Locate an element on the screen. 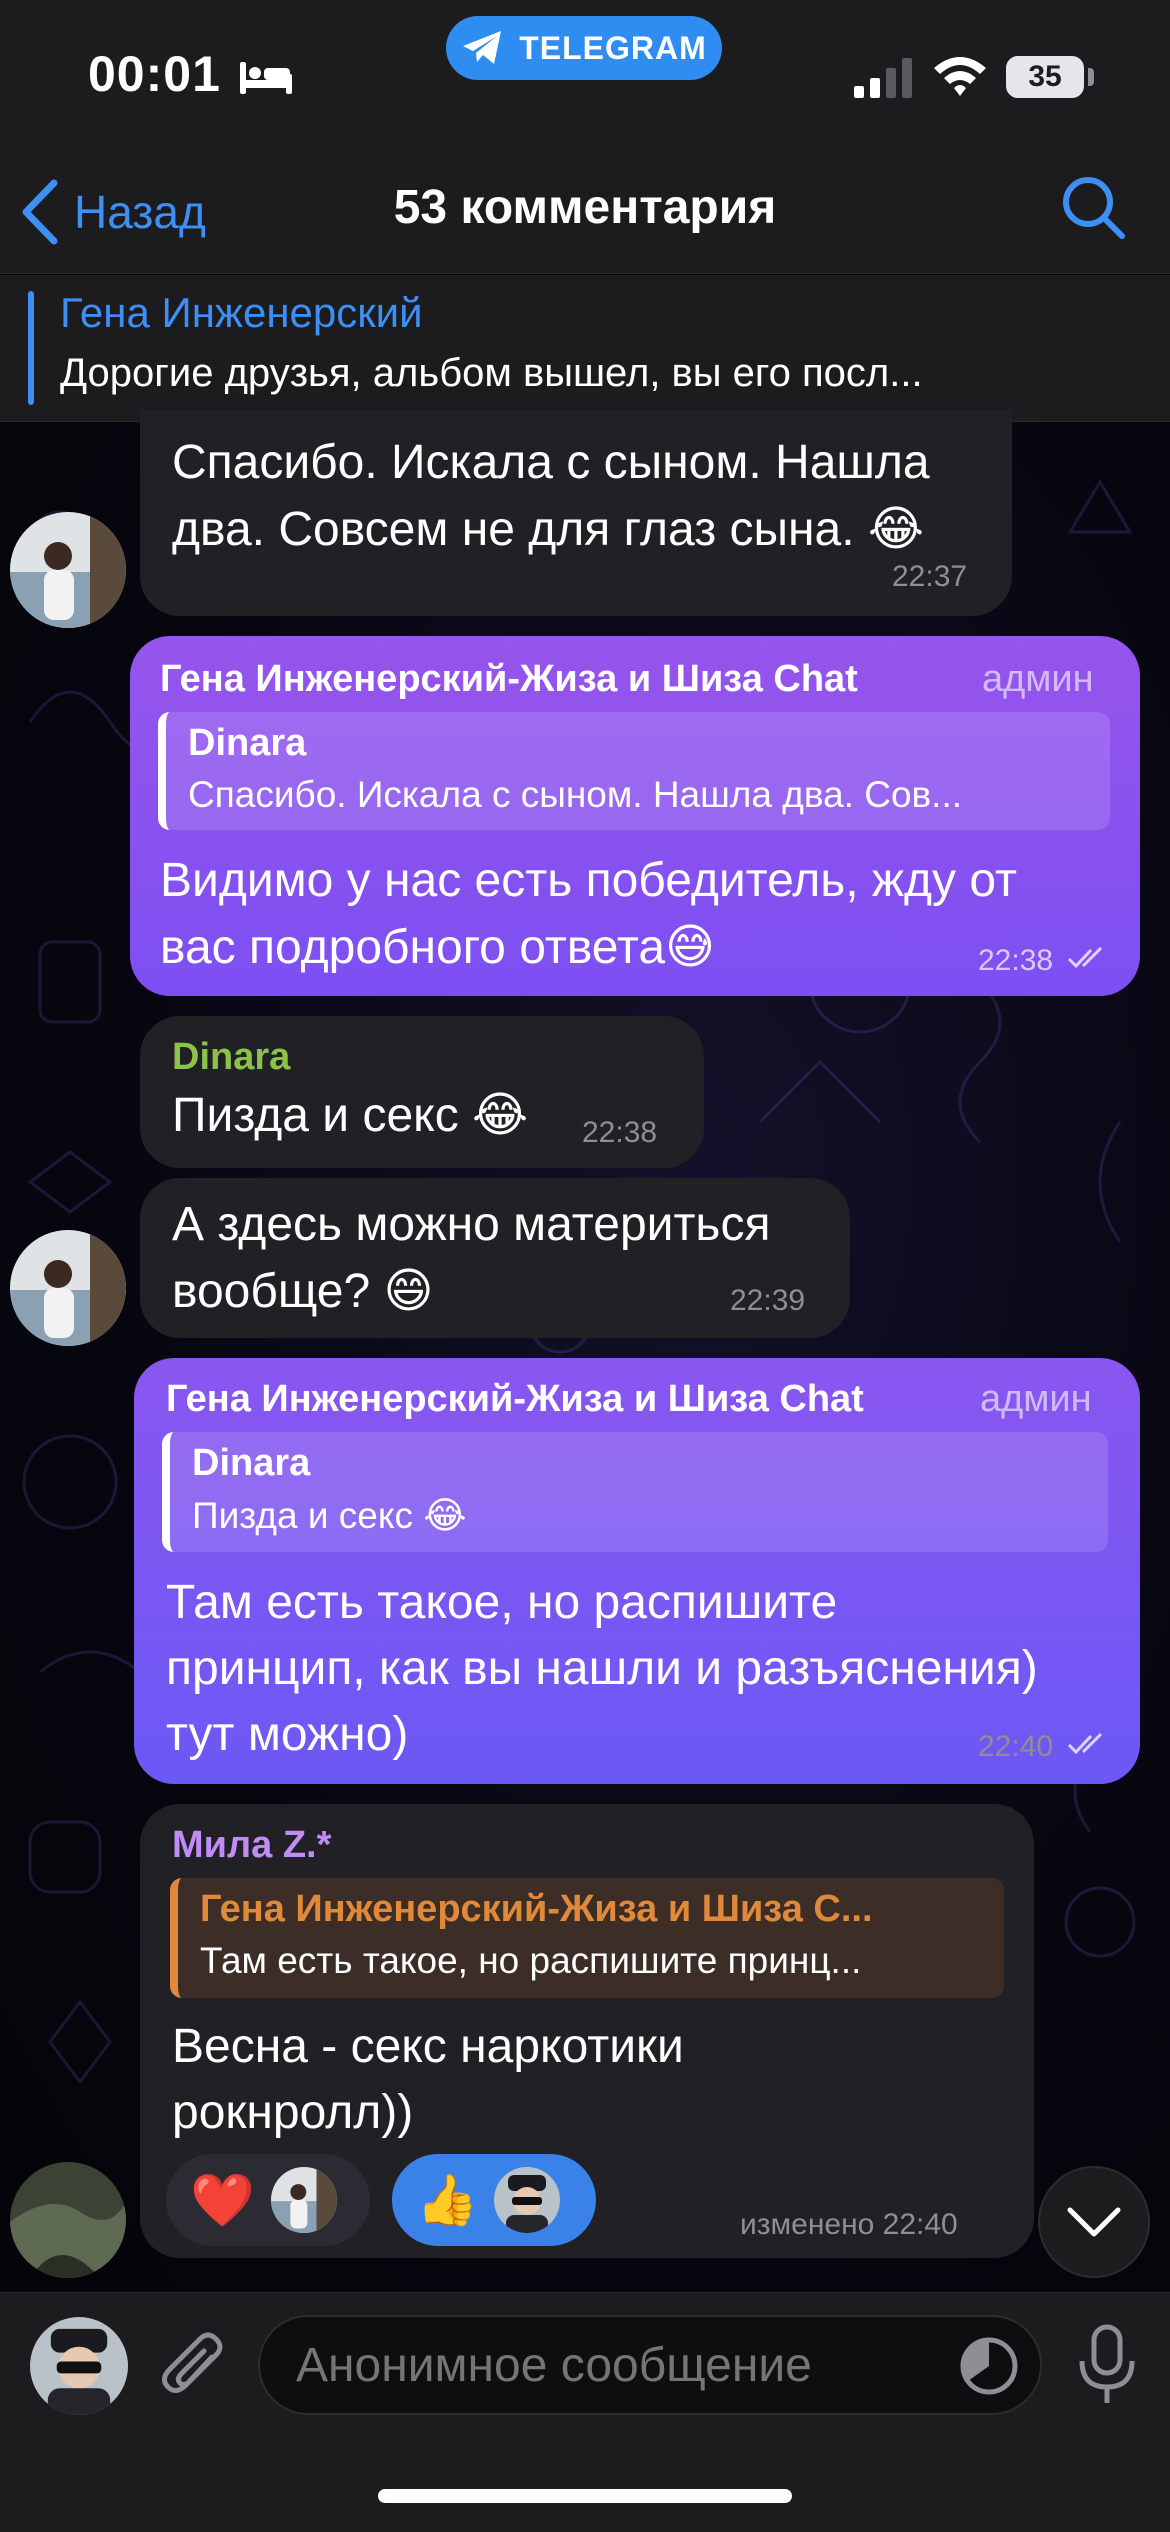 The image size is (1170, 2532). grinning-emoji: 😄 is located at coordinates (408, 1291).